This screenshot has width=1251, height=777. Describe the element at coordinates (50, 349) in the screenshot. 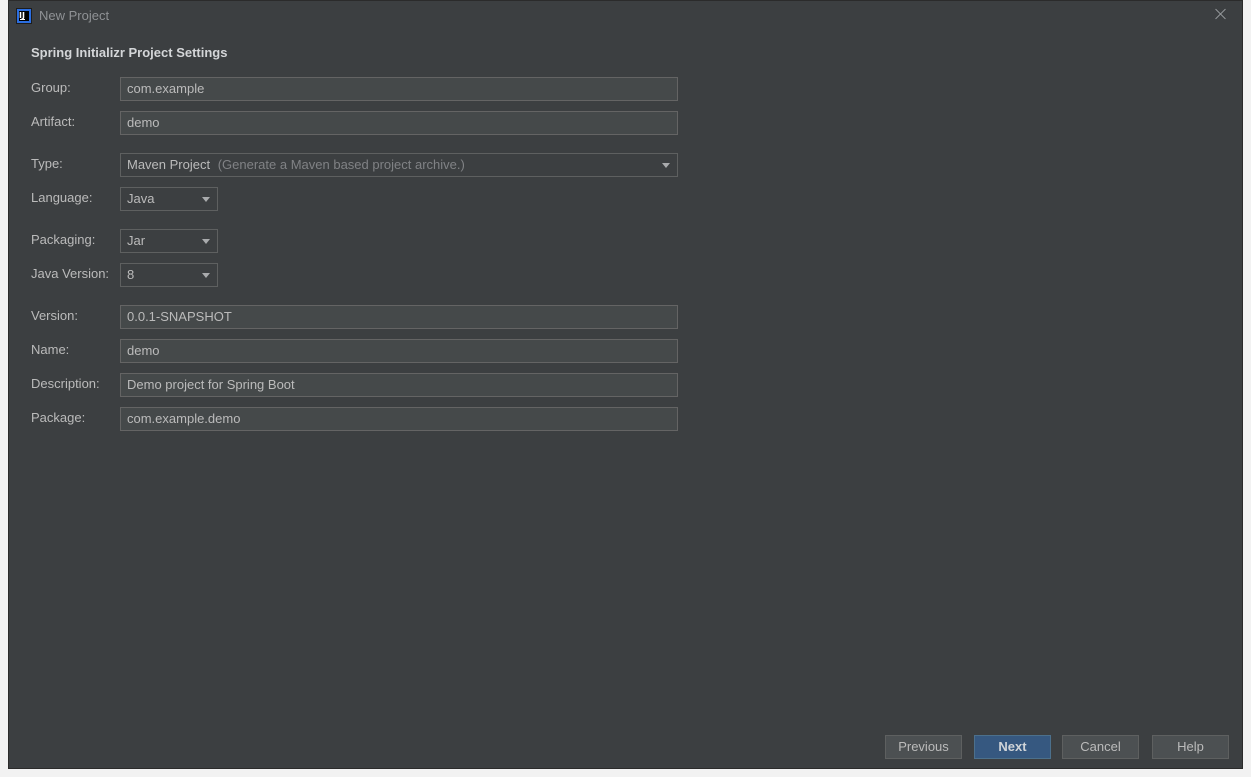

I see `name-label: Name:` at that location.